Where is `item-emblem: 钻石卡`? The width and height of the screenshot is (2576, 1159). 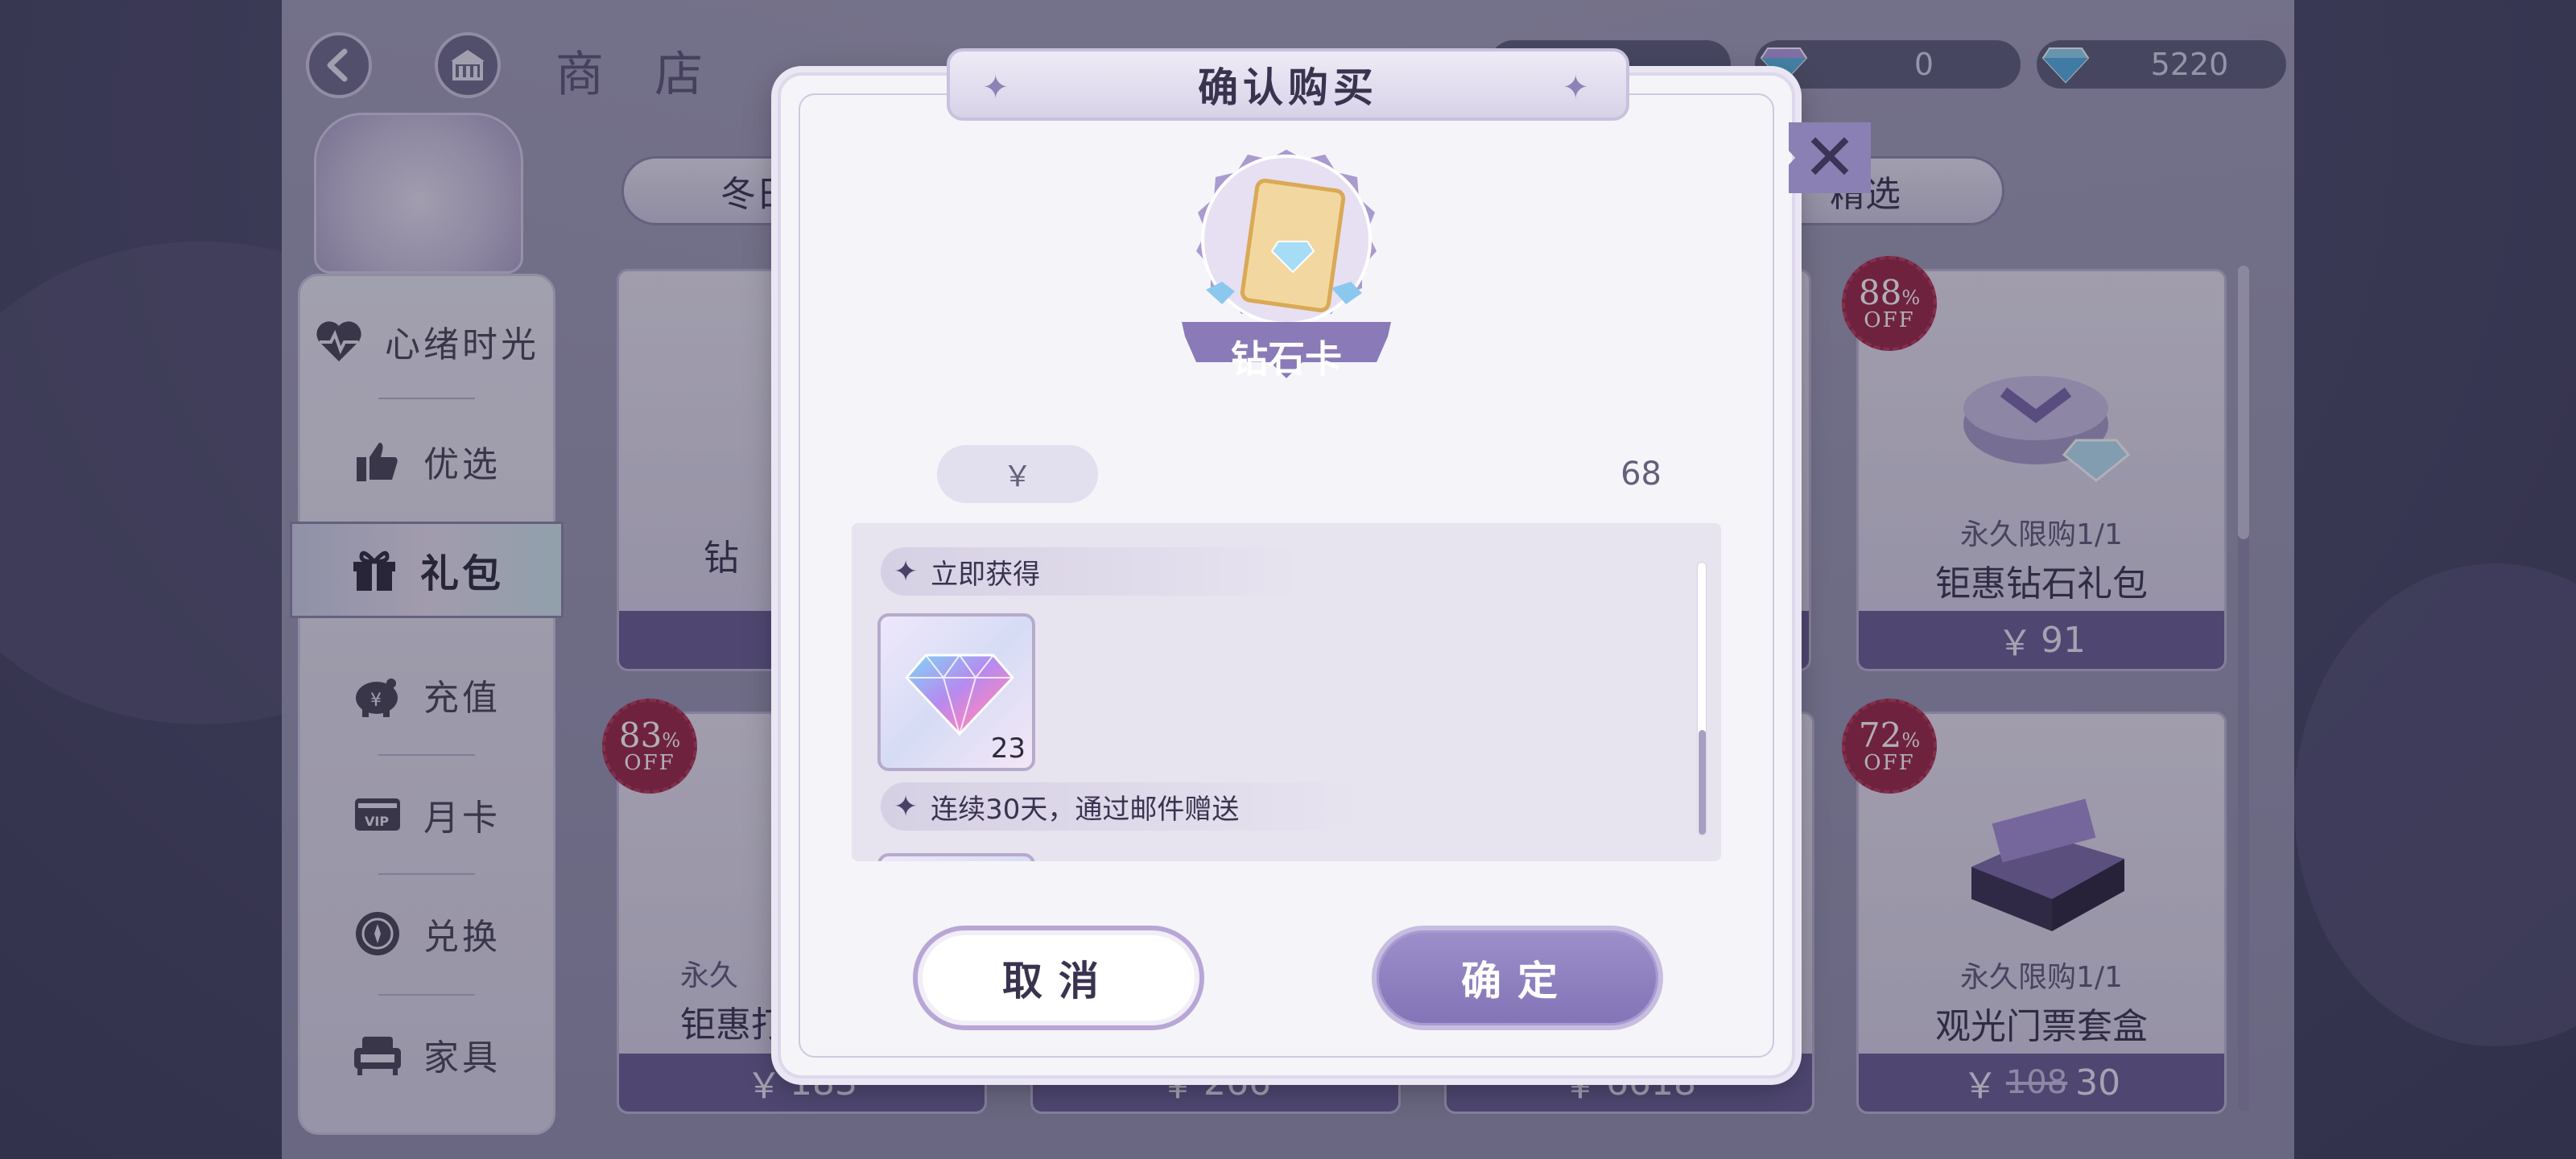
item-emblem: 钻石卡 is located at coordinates (1286, 277).